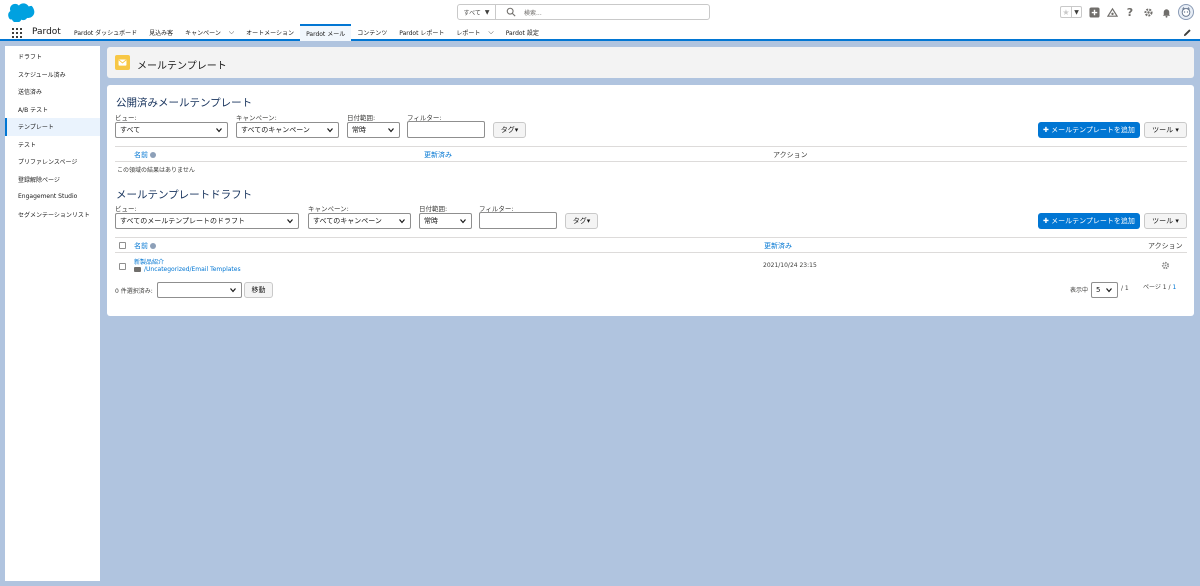 Image resolution: width=1200 pixels, height=586 pixels. What do you see at coordinates (27, 145) in the screenshot?
I see `sidebar-item-label: テスト` at bounding box center [27, 145].